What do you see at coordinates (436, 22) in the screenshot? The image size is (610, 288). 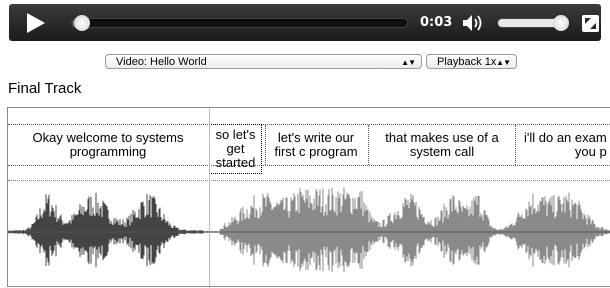 I see `current-time: 0:03` at bounding box center [436, 22].